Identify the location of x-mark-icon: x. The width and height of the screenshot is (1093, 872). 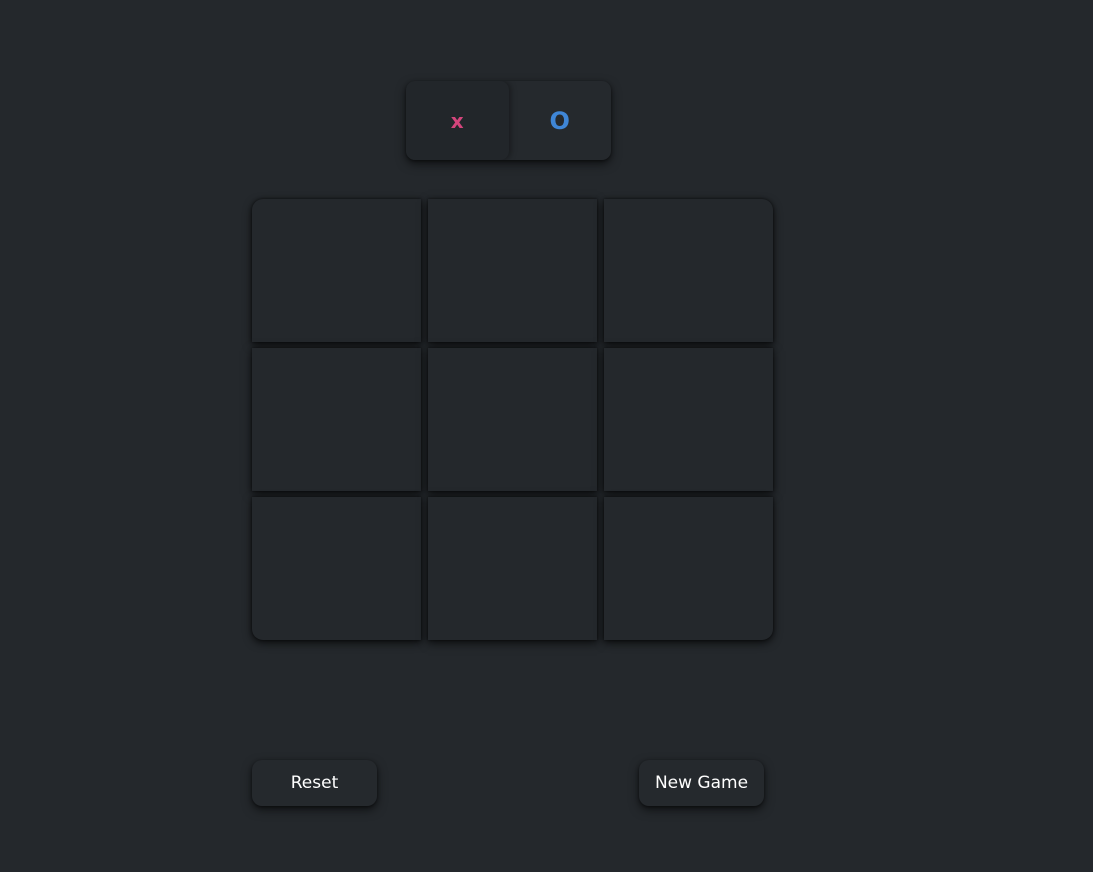
(457, 120).